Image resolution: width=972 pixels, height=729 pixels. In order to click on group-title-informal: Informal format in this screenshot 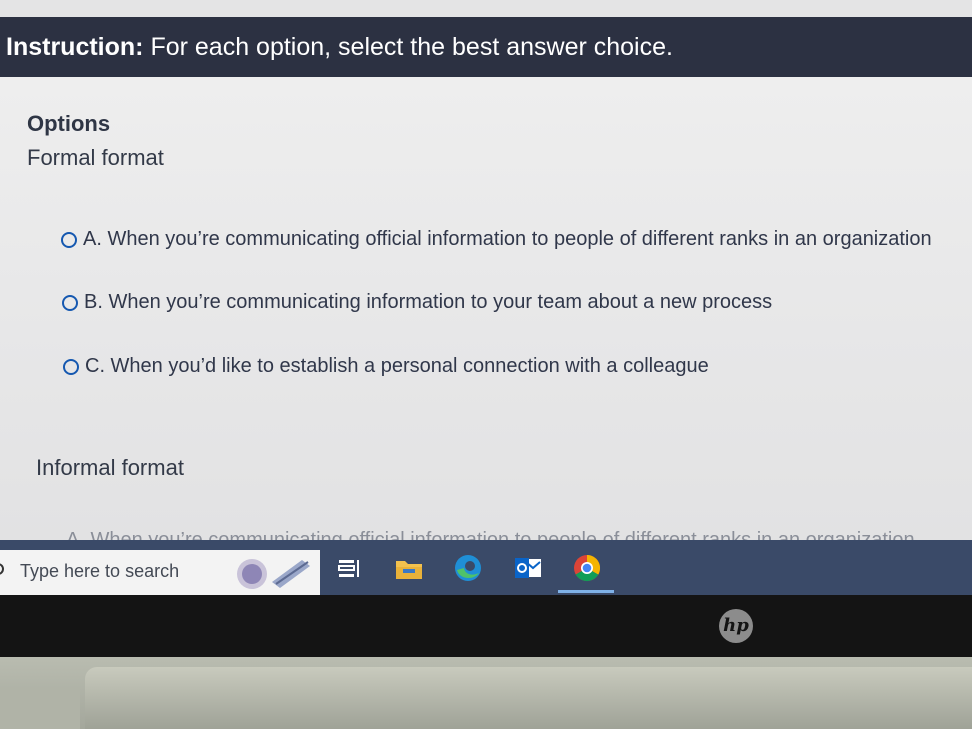, I will do `click(110, 467)`.